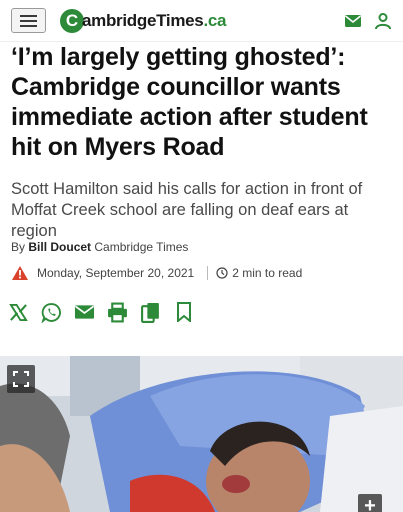 This screenshot has width=403, height=512. I want to click on publish-date: Monday, September 20, 2021, so click(116, 273).